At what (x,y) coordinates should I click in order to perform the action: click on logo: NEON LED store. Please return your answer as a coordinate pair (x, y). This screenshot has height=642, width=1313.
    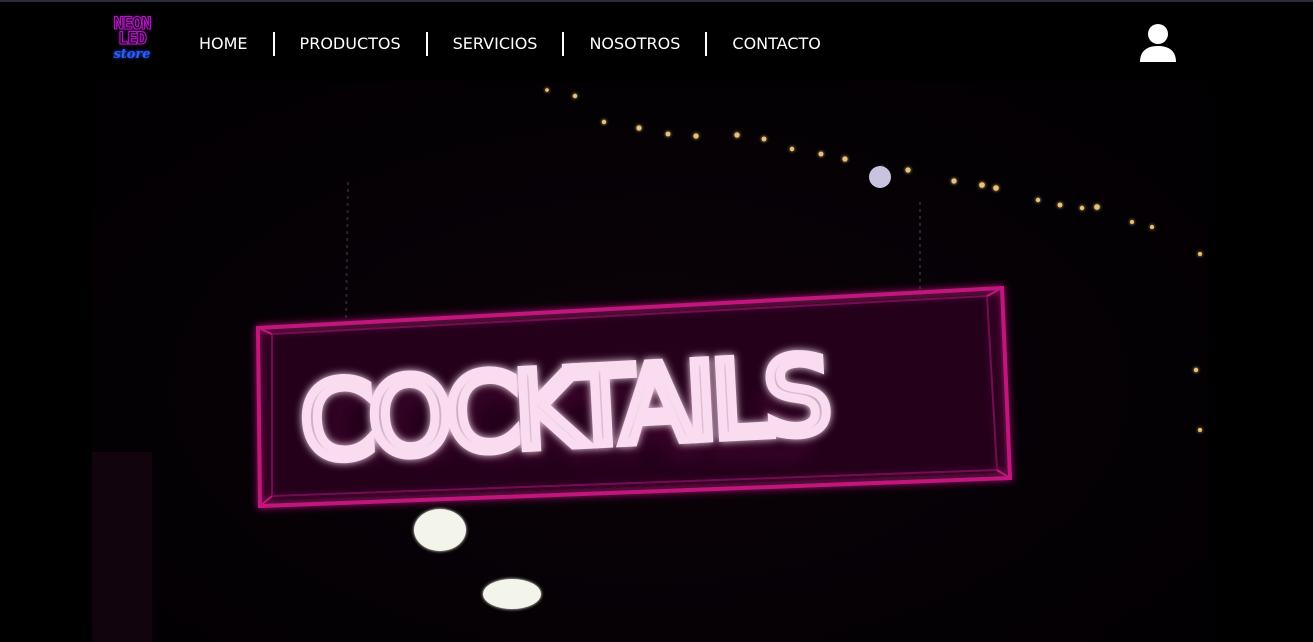
    Looking at the image, I should click on (132, 43).